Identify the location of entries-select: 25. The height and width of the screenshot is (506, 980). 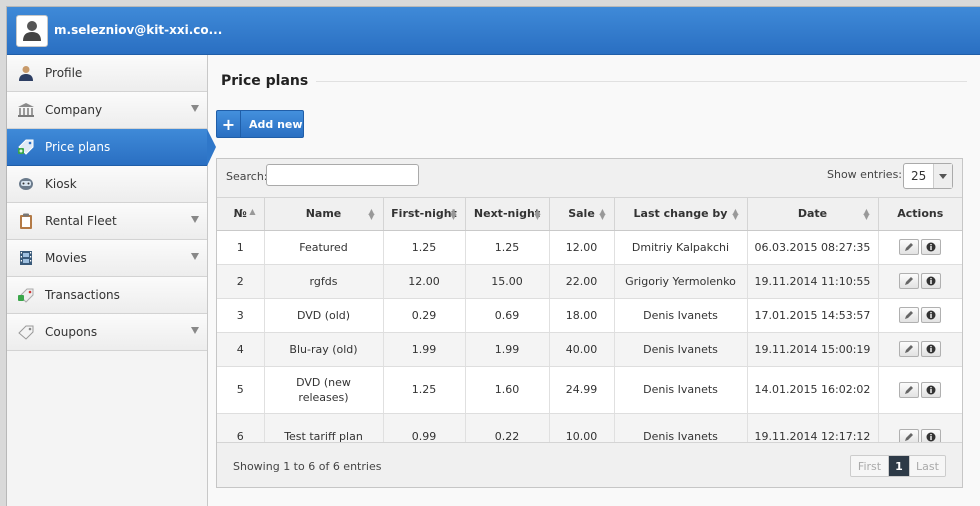
(928, 176).